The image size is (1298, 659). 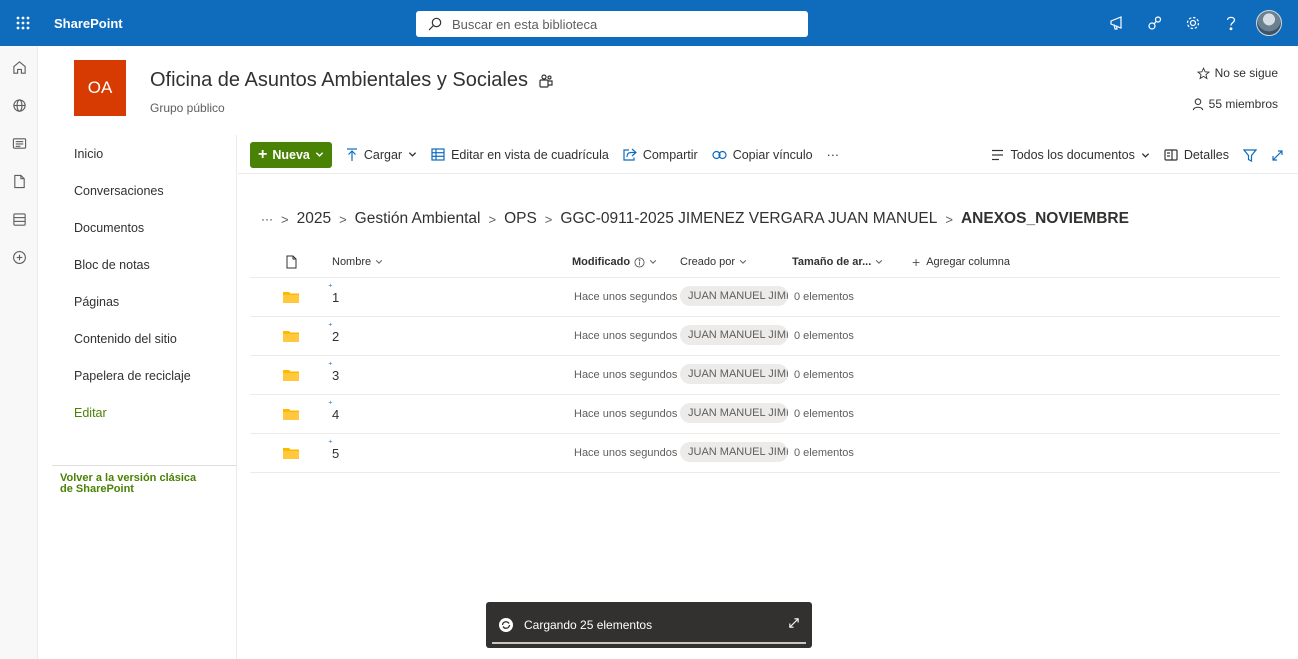 What do you see at coordinates (144, 465) in the screenshot?
I see `nav-divider` at bounding box center [144, 465].